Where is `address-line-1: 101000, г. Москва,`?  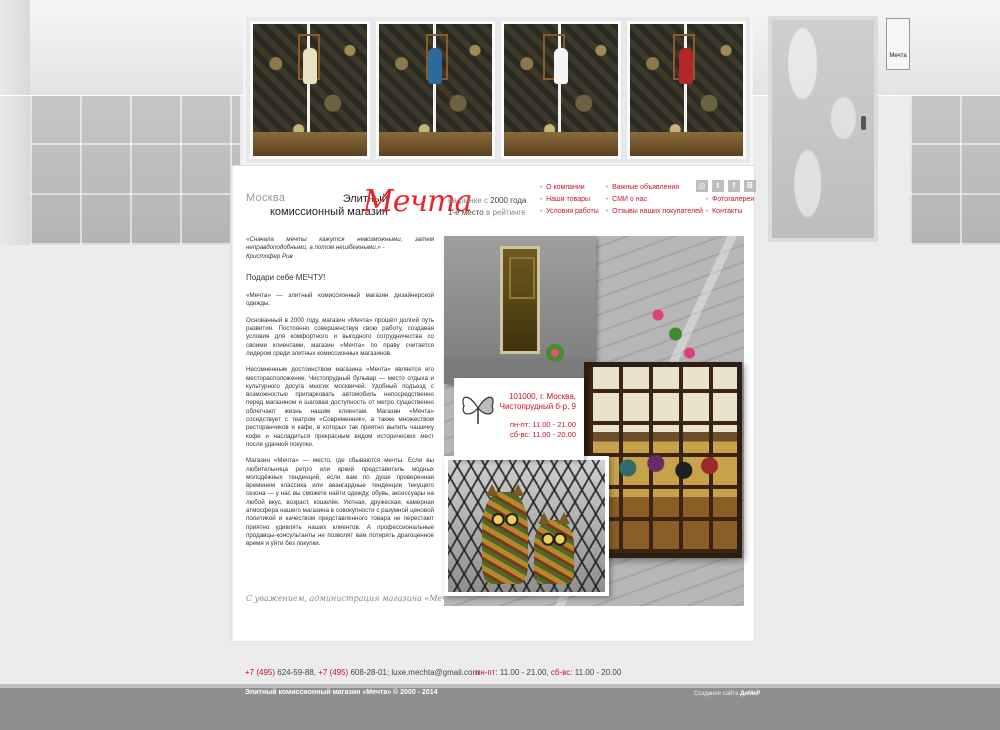 address-line-1: 101000, г. Москва, is located at coordinates (542, 396).